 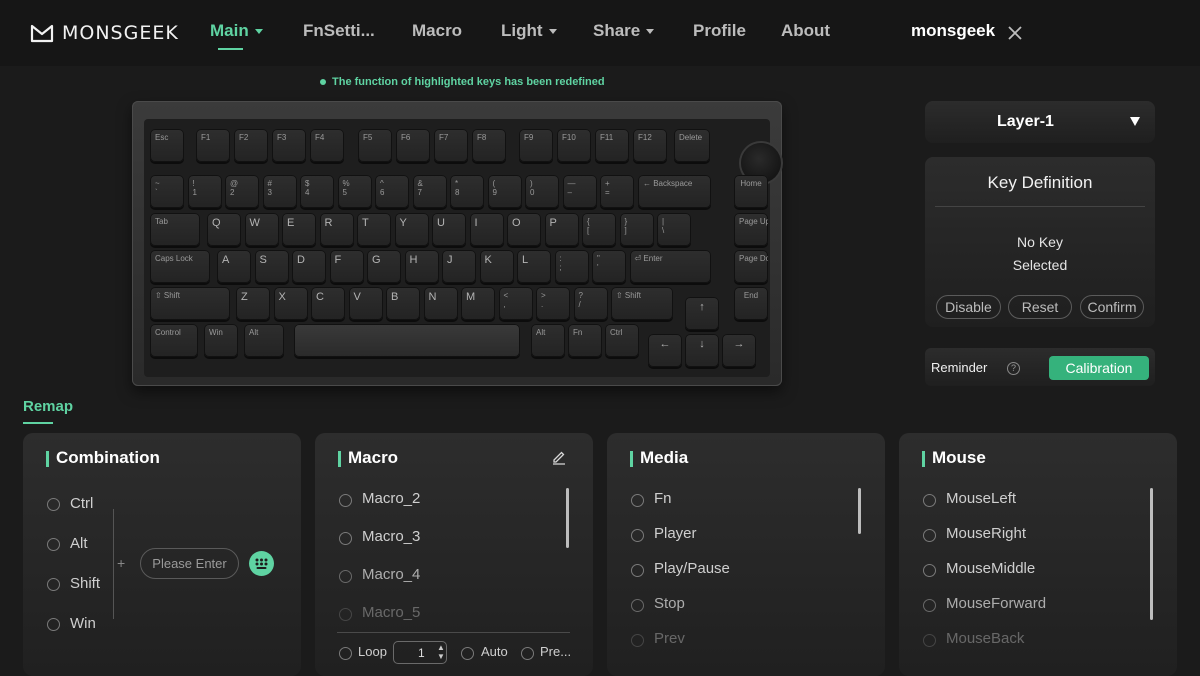 I want to click on key-f6: F6, so click(x=413, y=145).